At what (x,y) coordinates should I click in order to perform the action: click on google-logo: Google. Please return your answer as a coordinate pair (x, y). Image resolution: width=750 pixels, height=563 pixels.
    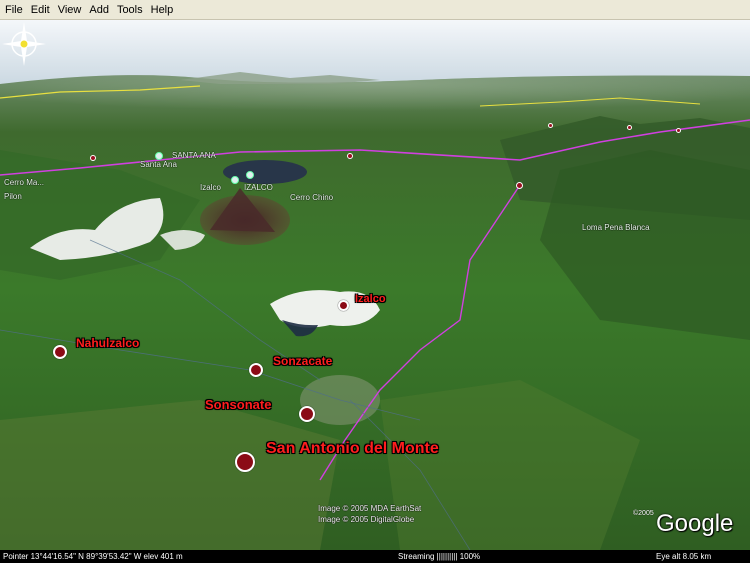
    Looking at the image, I should click on (695, 523).